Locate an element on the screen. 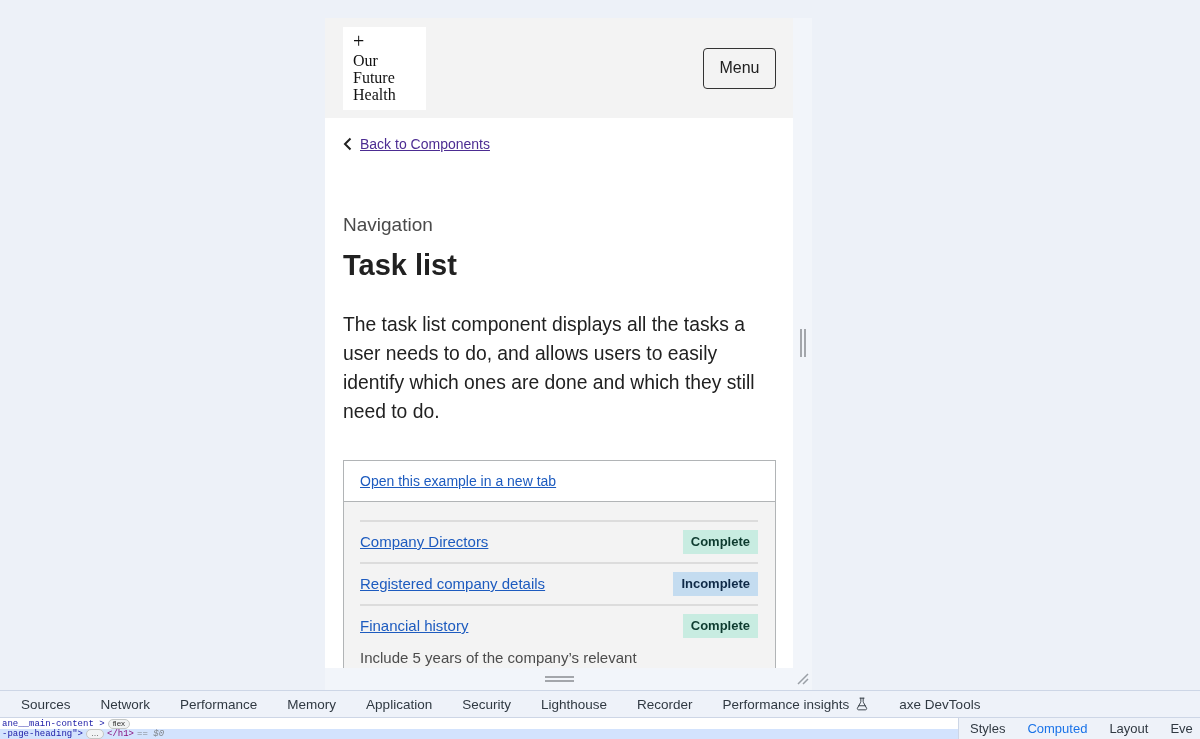 This screenshot has width=1200, height=739. devtools-tab: Recorder is located at coordinates (665, 704).